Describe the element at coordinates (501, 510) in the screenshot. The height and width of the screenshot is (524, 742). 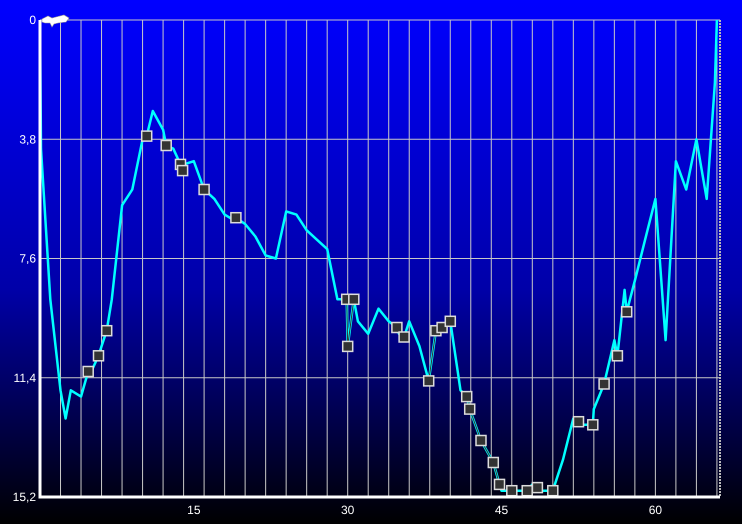
I see `axis-label: 45` at that location.